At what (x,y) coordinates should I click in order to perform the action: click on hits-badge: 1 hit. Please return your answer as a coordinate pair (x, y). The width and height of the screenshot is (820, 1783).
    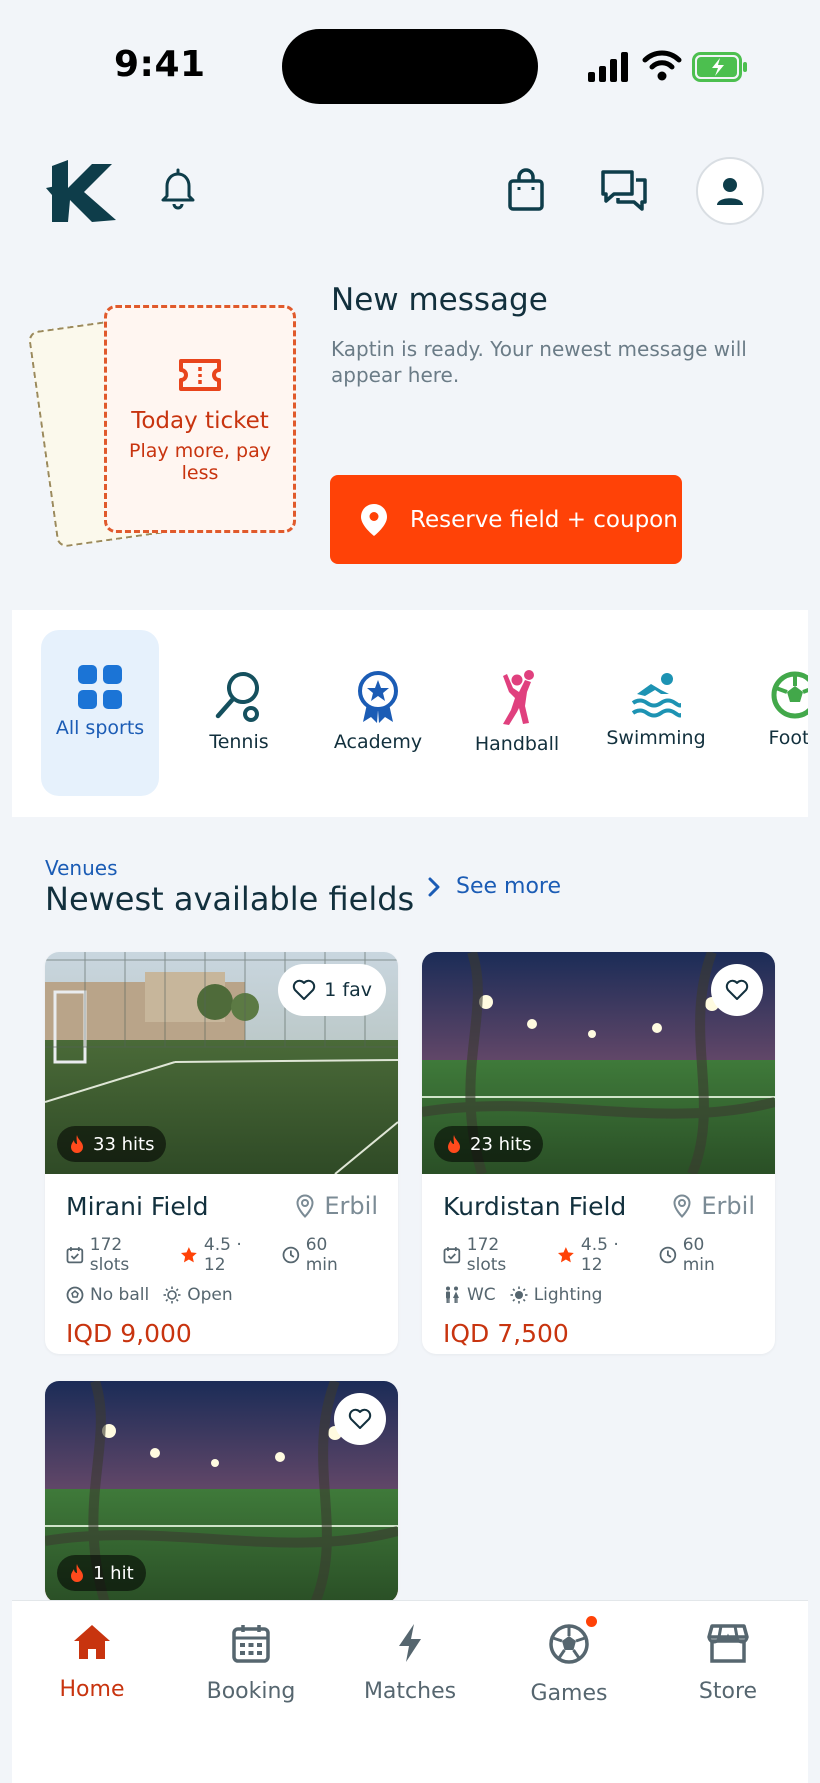
    Looking at the image, I should click on (101, 1573).